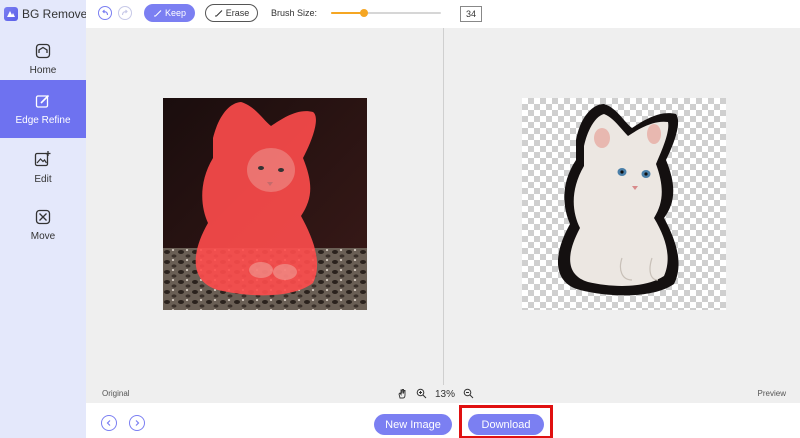 The width and height of the screenshot is (800, 438). Describe the element at coordinates (294, 13) in the screenshot. I see `brush-size-label: Brush Size:` at that location.